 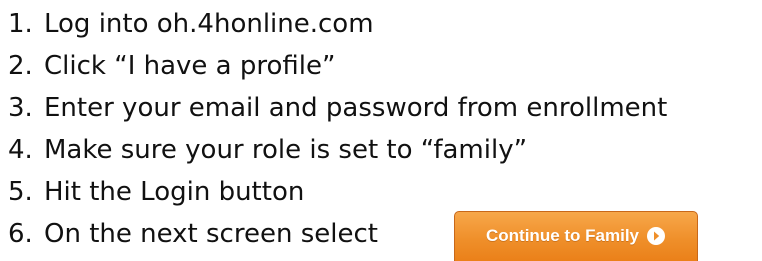 I want to click on step-text: Make sure your role is set to “family”, so click(x=286, y=150).